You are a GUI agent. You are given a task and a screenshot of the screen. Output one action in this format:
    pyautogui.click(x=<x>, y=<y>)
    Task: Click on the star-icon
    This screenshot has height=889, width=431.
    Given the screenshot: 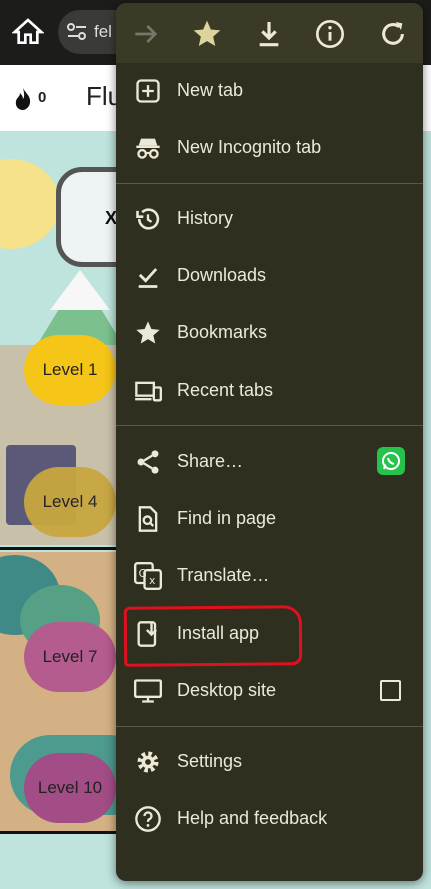 What is the action you would take?
    pyautogui.click(x=148, y=332)
    